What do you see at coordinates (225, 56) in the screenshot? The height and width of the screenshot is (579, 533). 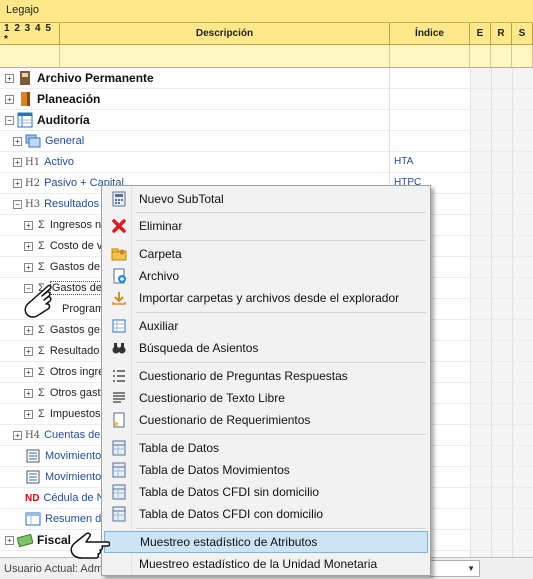 I see `filter-description` at bounding box center [225, 56].